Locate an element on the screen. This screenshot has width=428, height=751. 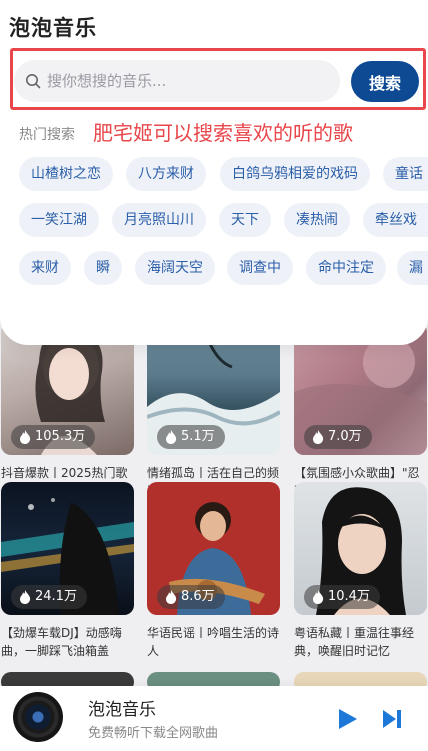
play-count-badge: 24.1万 is located at coordinates (49, 597).